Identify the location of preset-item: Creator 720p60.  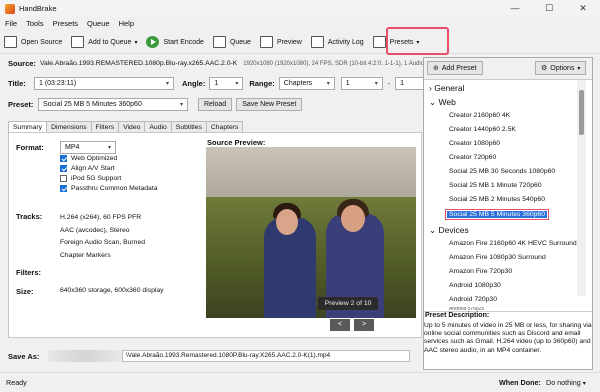
(472, 157).